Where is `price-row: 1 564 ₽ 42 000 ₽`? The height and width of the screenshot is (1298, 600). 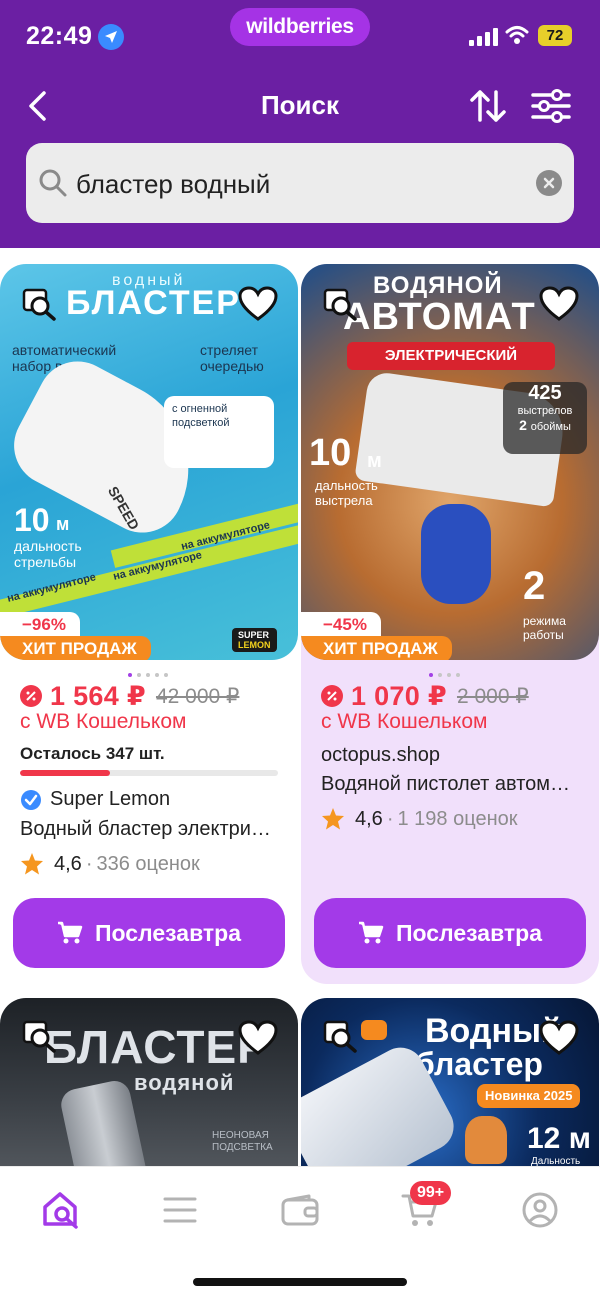 price-row: 1 564 ₽ 42 000 ₽ is located at coordinates (129, 696).